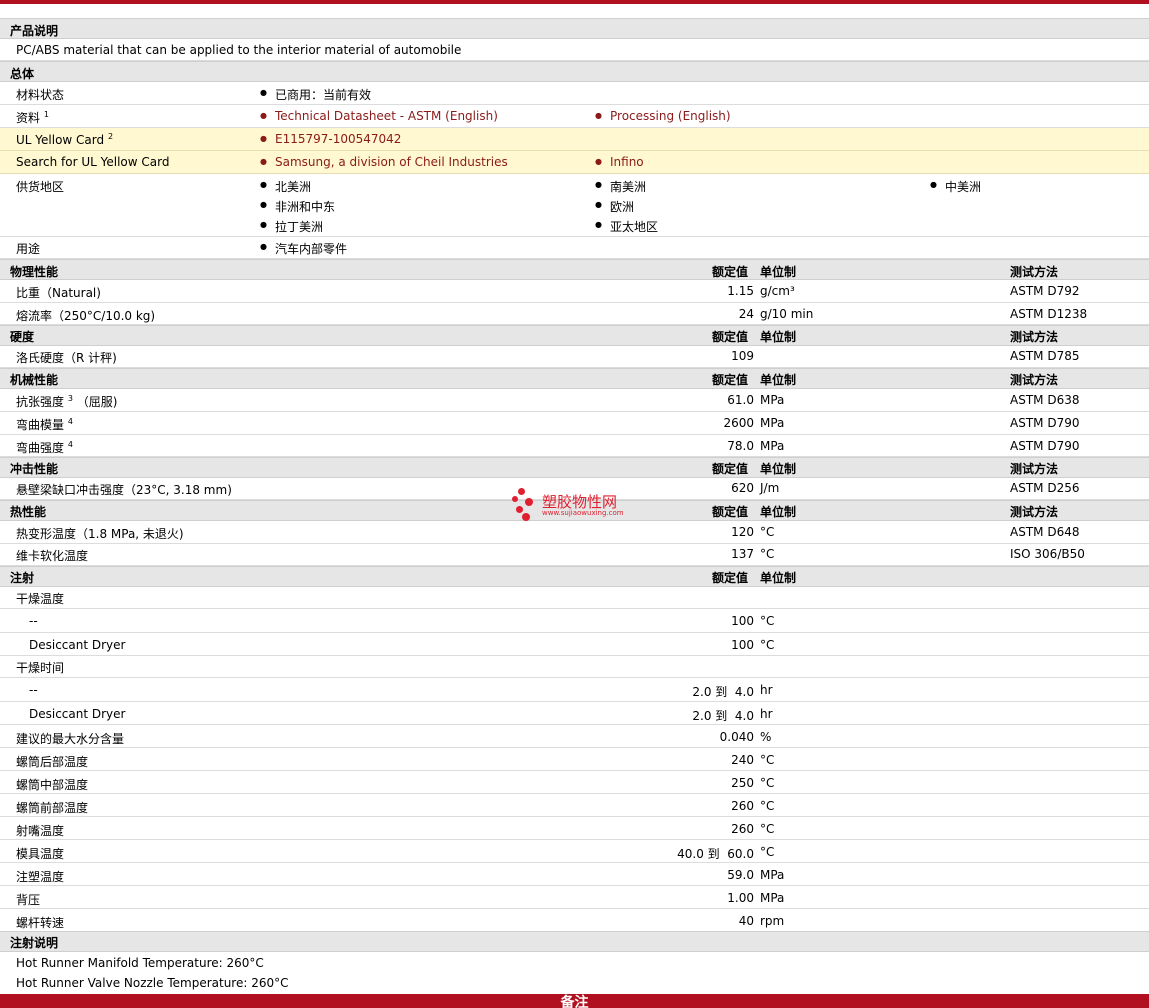  Describe the element at coordinates (22, 74) in the screenshot. I see `section-title: 总体` at that location.